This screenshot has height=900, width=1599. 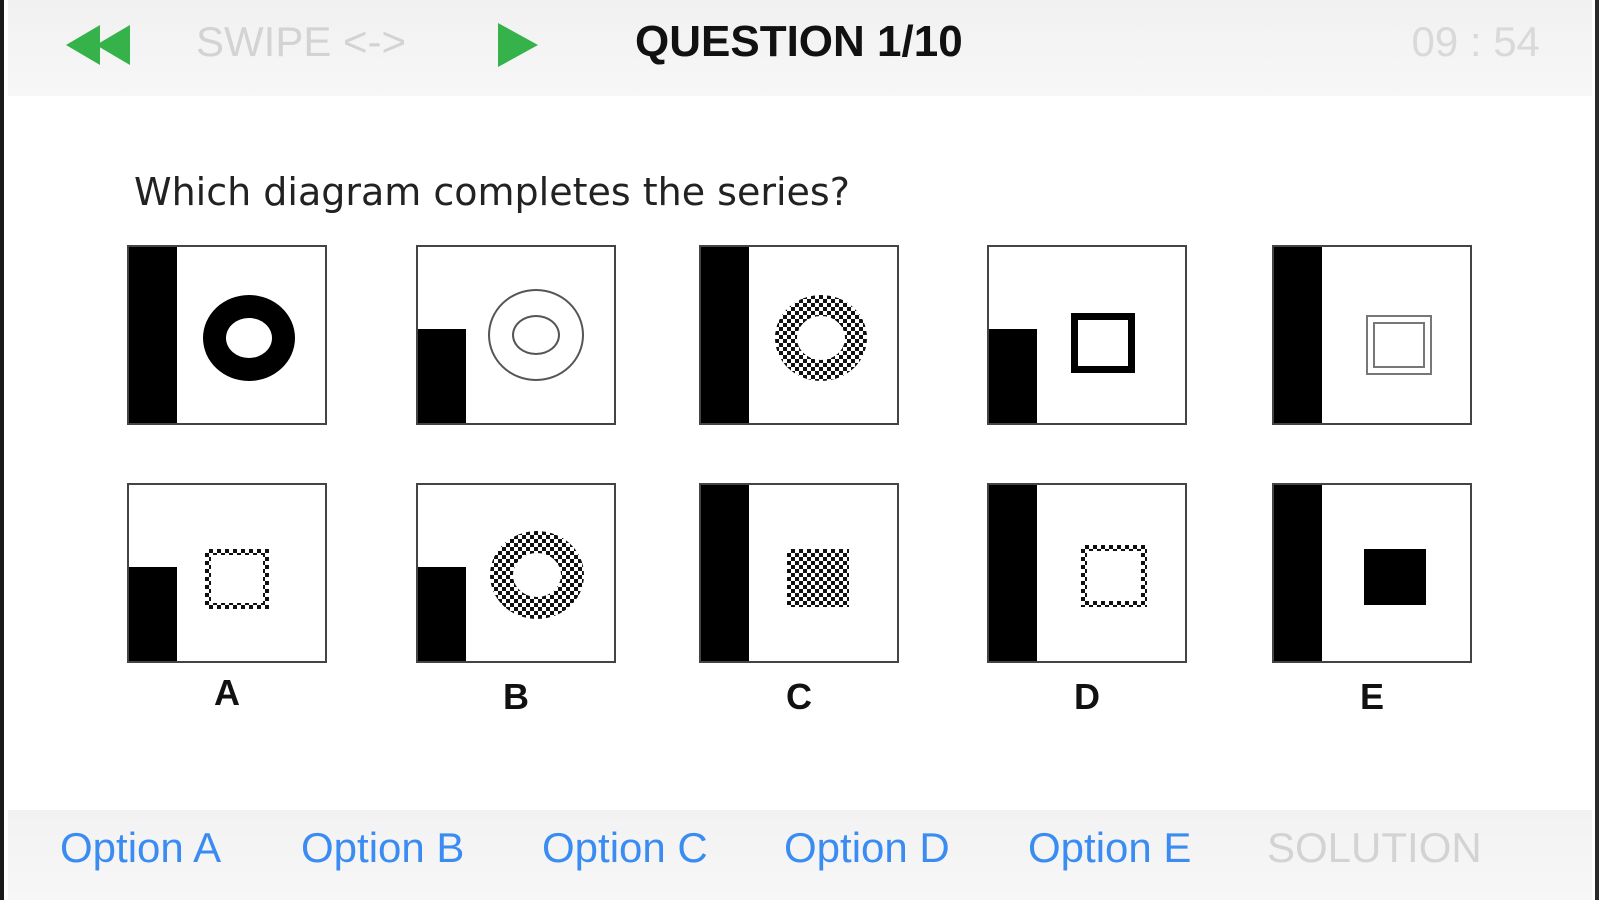 I want to click on rewind-icon, so click(x=98, y=45).